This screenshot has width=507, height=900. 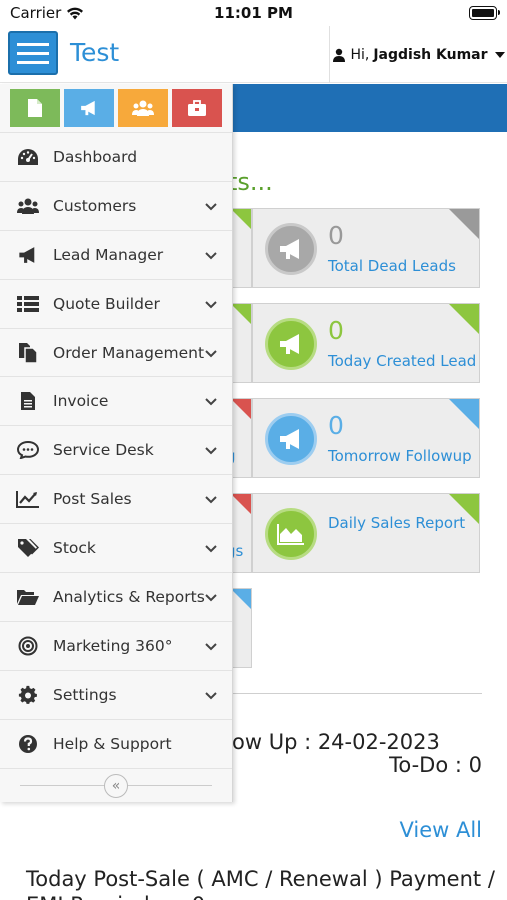 I want to click on collapse-drawer-button: «, so click(x=116, y=786).